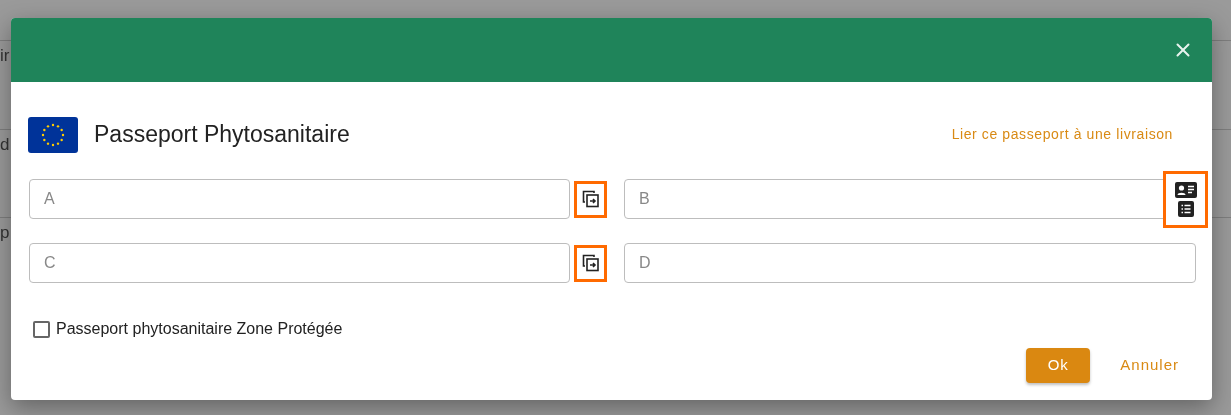  Describe the element at coordinates (5, 232) in the screenshot. I see `background-text: p` at that location.